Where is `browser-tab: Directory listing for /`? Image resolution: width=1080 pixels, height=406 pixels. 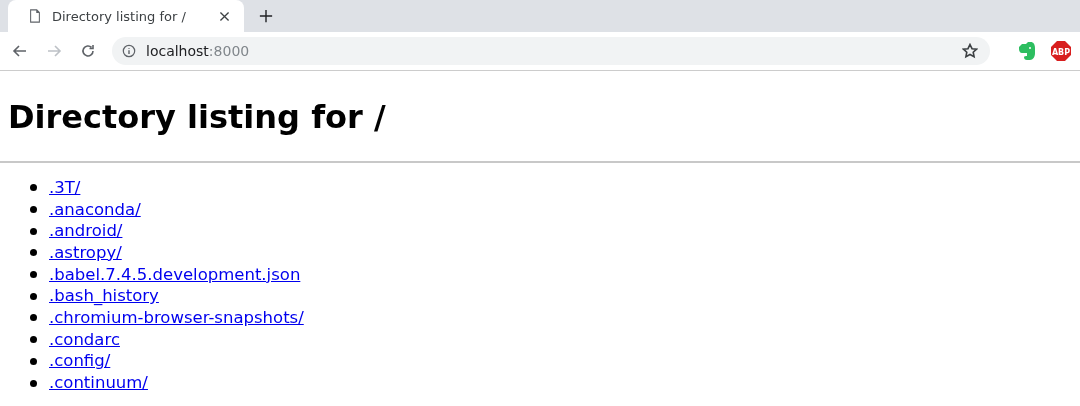 browser-tab: Directory listing for / is located at coordinates (126, 16).